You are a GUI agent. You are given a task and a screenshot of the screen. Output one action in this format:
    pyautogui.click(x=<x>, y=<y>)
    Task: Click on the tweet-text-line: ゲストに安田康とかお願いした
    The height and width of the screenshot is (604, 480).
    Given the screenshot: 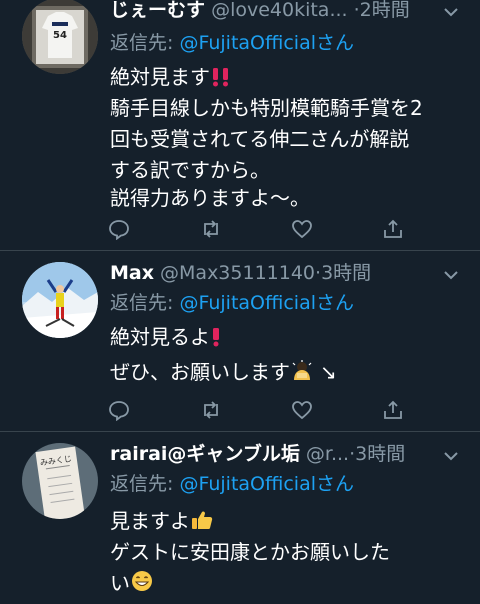 What is the action you would take?
    pyautogui.click(x=250, y=552)
    